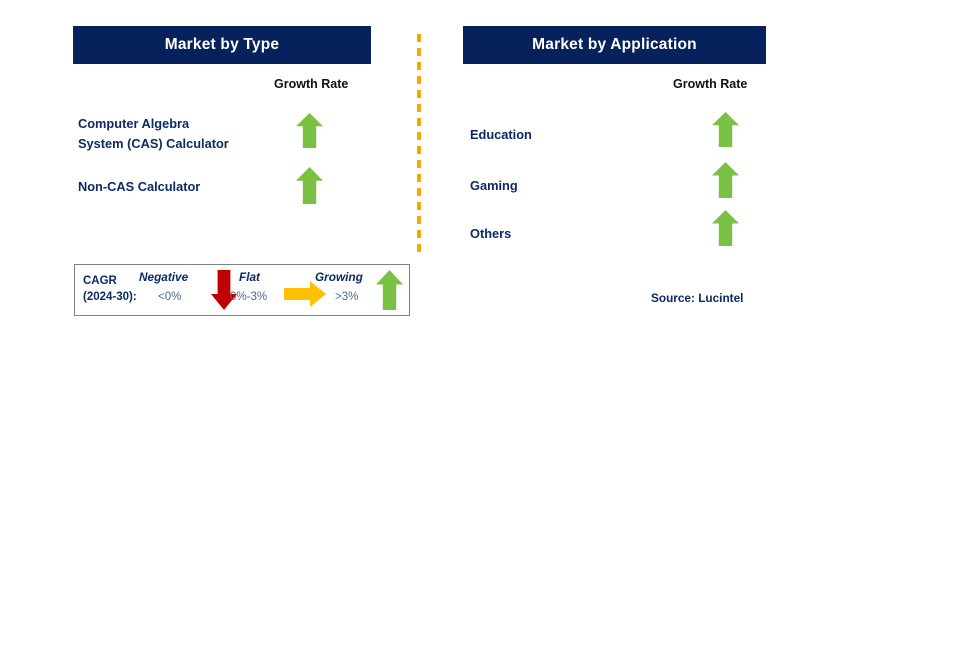 The height and width of the screenshot is (653, 960). Describe the element at coordinates (494, 185) in the screenshot. I see `row-label-gaming: Gaming` at that location.